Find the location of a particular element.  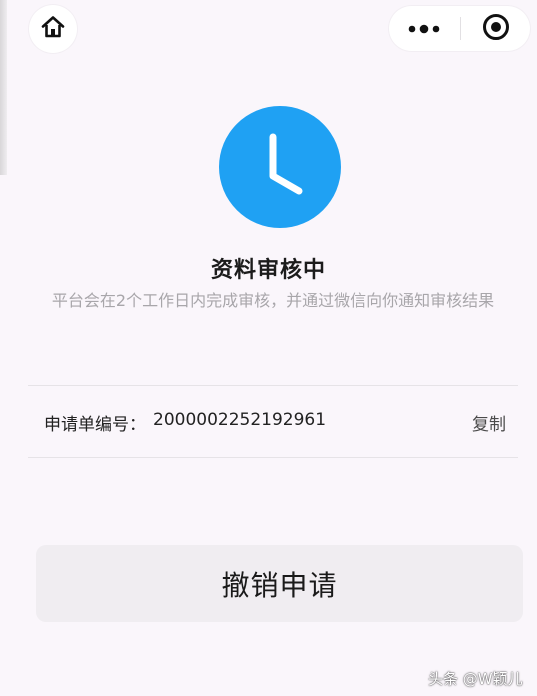

status-title: 资料审核中 is located at coordinates (268, 270).